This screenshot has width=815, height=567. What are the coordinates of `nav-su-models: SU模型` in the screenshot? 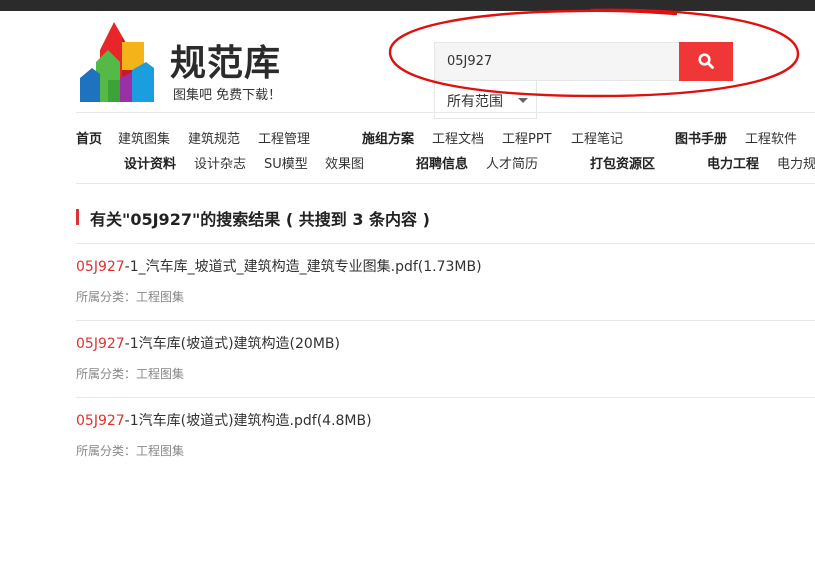 It's located at (286, 162).